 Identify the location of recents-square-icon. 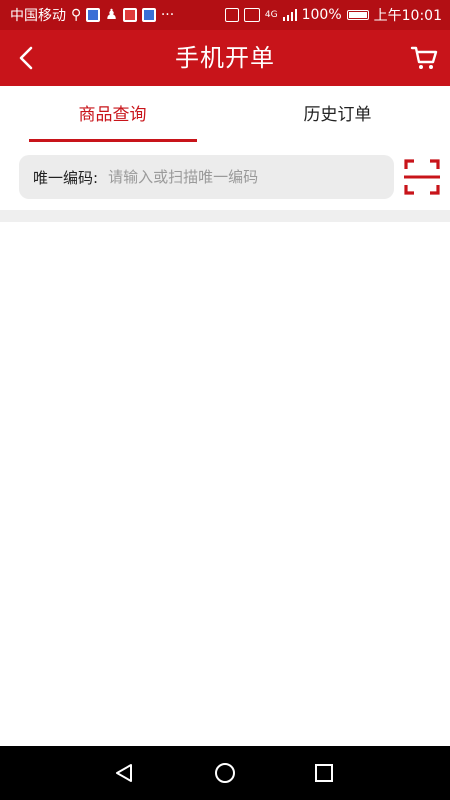
(324, 773).